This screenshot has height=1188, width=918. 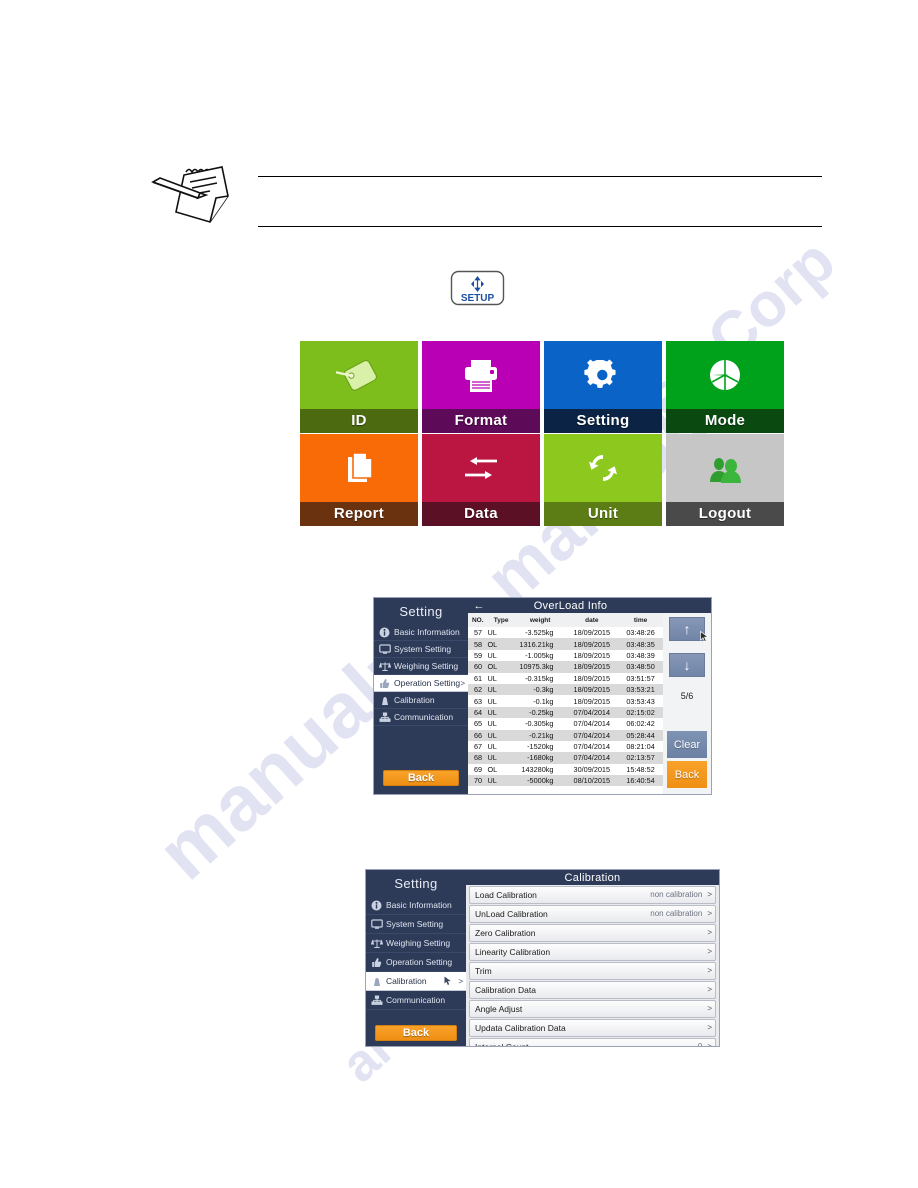 I want to click on sidebar-item-calibration: Calibration, so click(x=421, y=700).